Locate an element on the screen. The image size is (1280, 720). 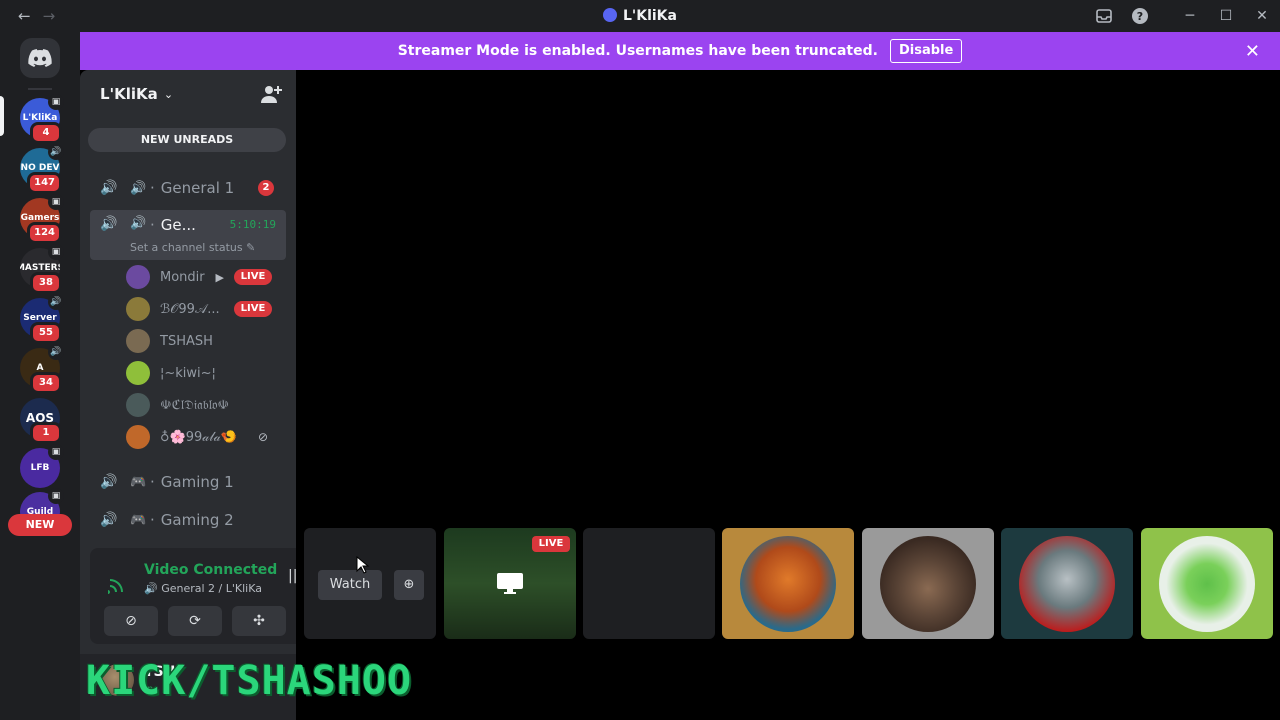
channel-status: Set a channel status ✎ is located at coordinates (192, 247).